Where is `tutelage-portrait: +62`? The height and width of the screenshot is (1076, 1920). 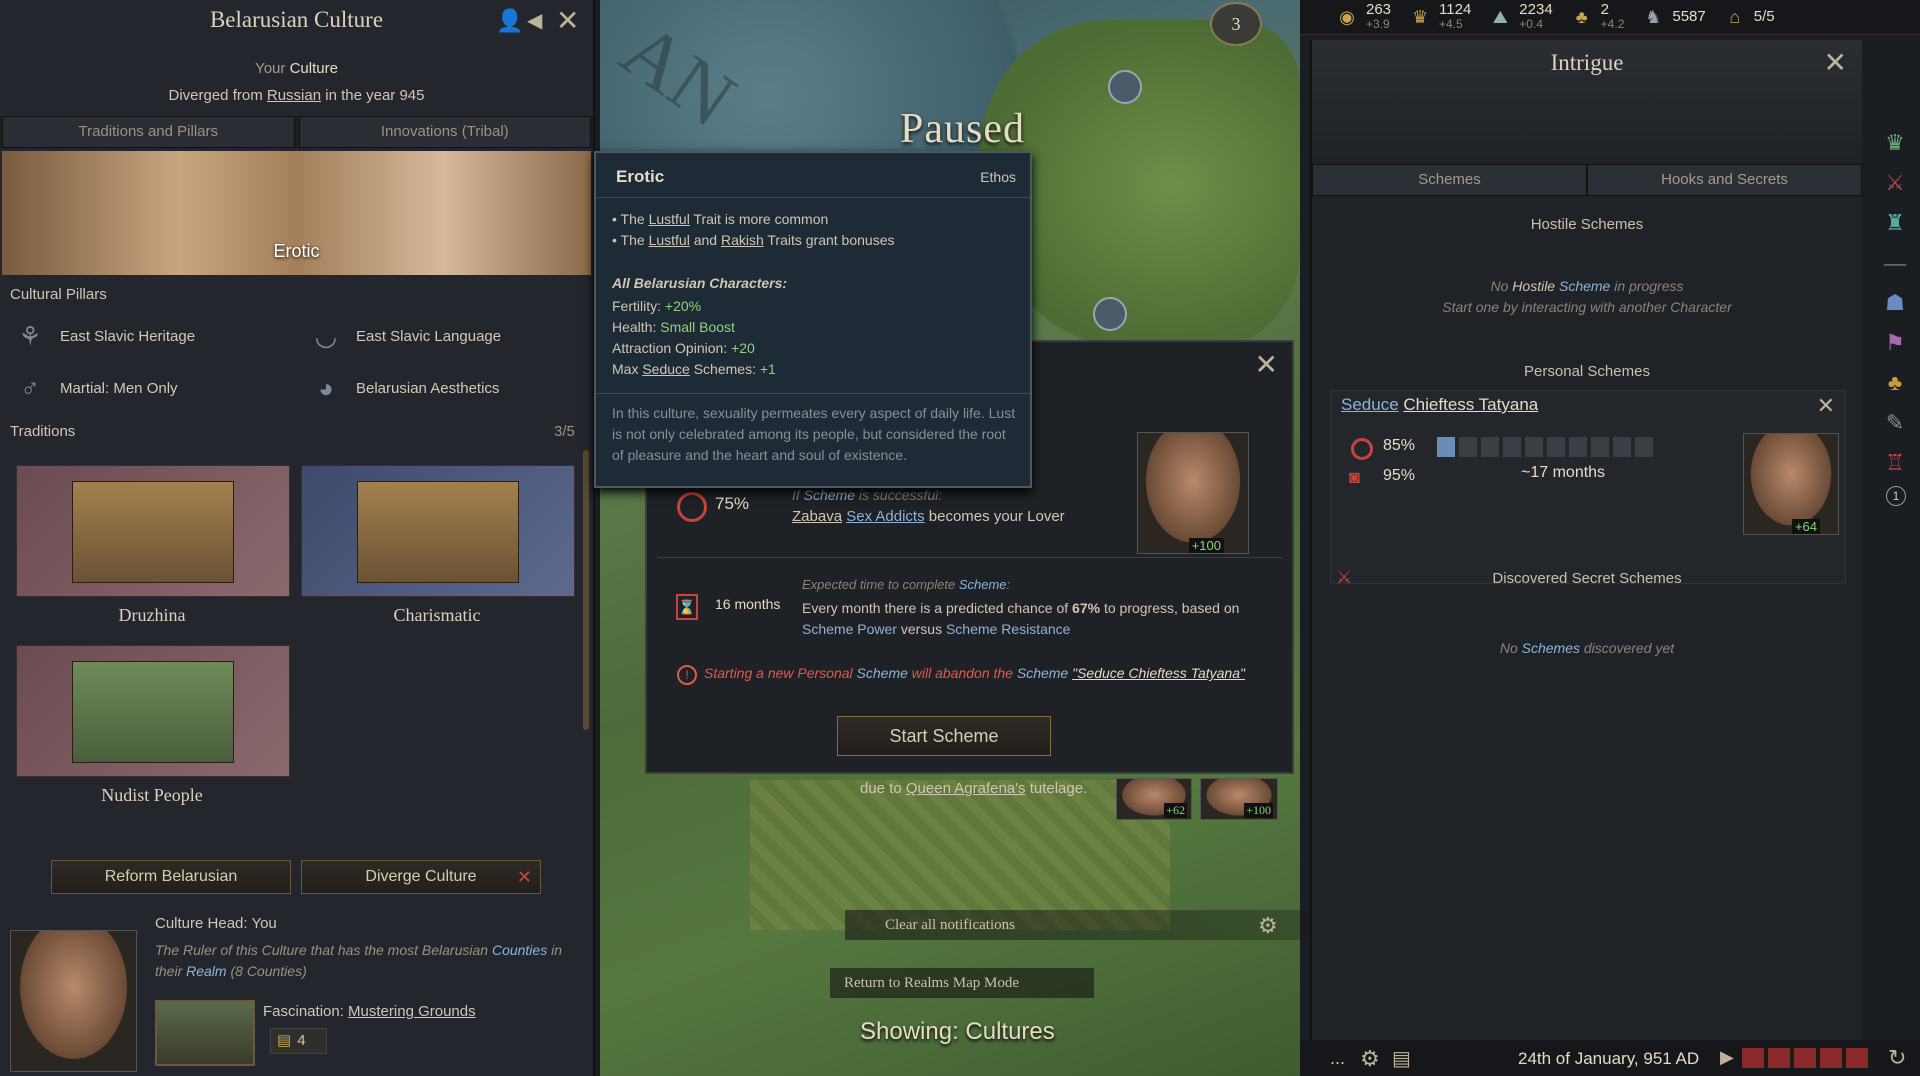 tutelage-portrait: +62 is located at coordinates (1154, 799).